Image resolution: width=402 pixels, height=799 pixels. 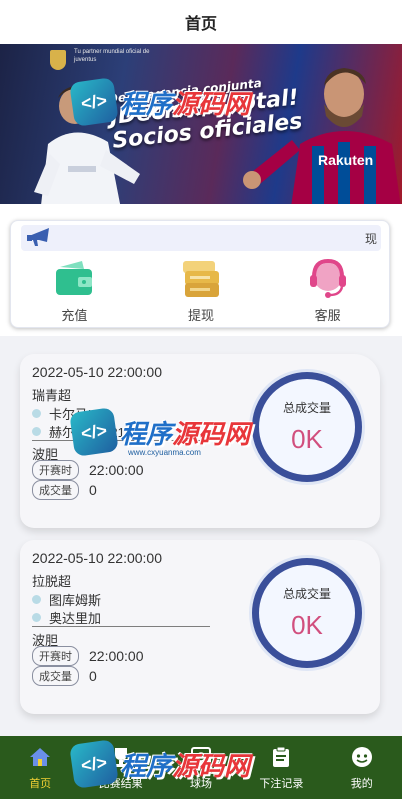 What do you see at coordinates (121, 757) in the screenshot?
I see `trophy-icon` at bounding box center [121, 757].